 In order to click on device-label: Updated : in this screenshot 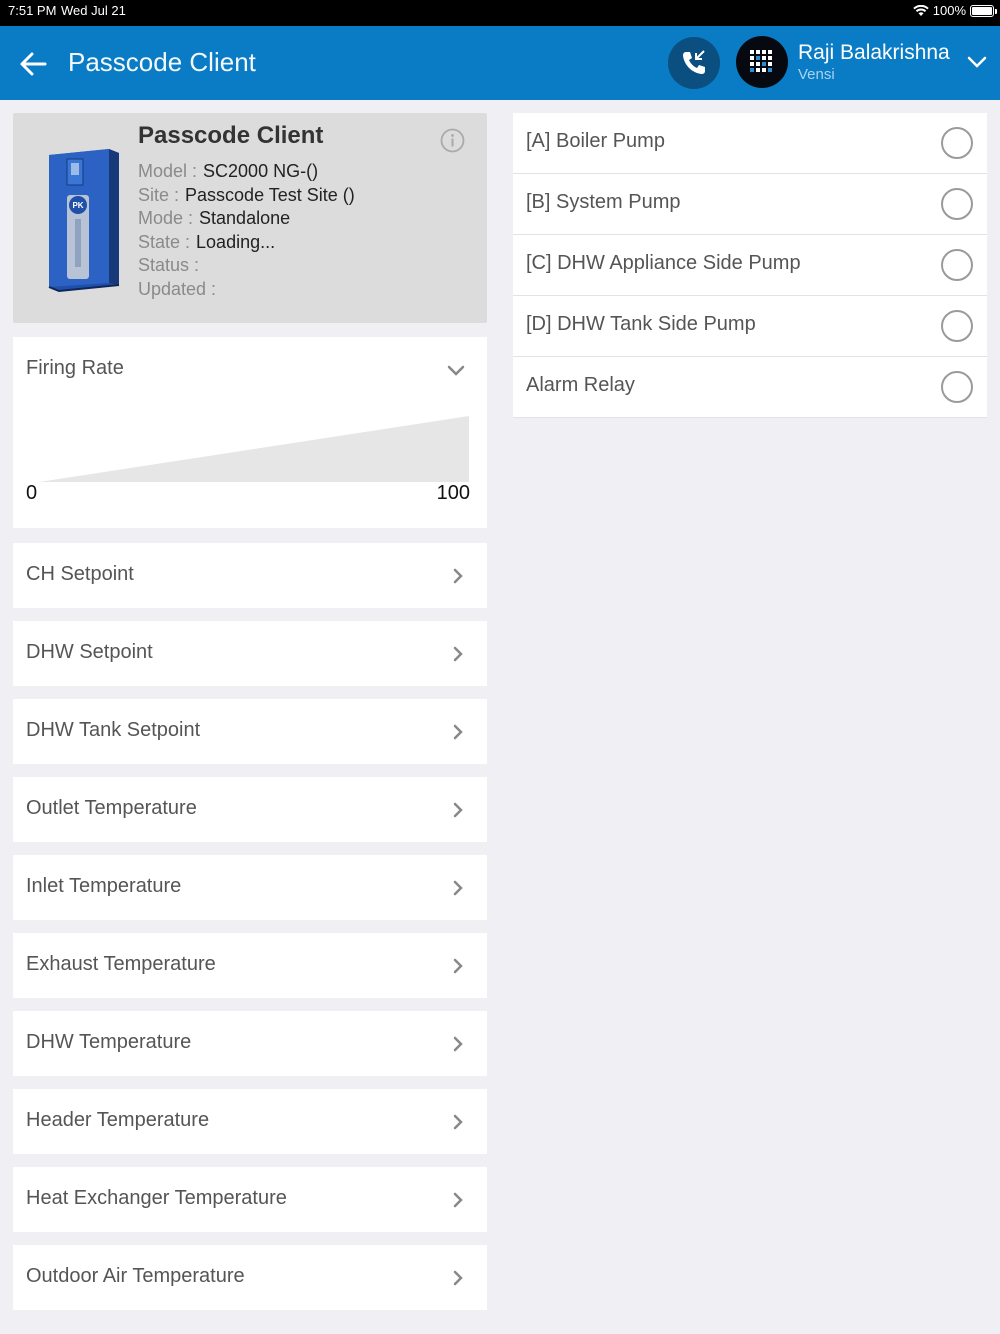, I will do `click(177, 288)`.